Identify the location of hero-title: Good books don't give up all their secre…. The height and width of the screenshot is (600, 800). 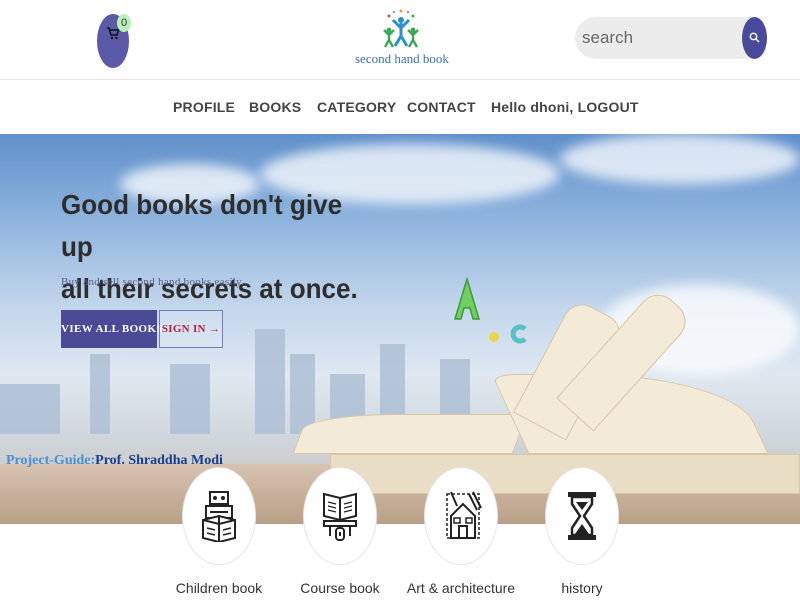
(210, 247).